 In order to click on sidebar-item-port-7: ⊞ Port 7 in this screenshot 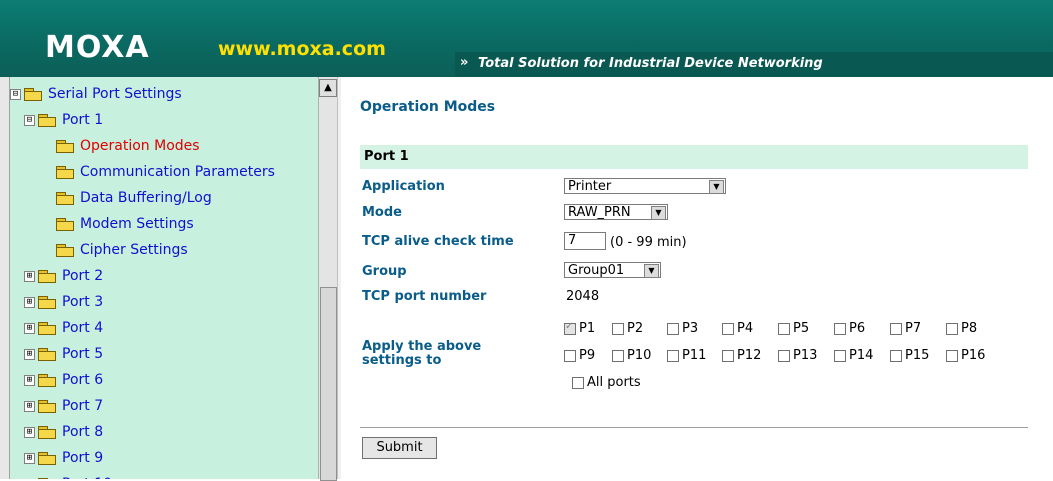, I will do `click(63, 406)`.